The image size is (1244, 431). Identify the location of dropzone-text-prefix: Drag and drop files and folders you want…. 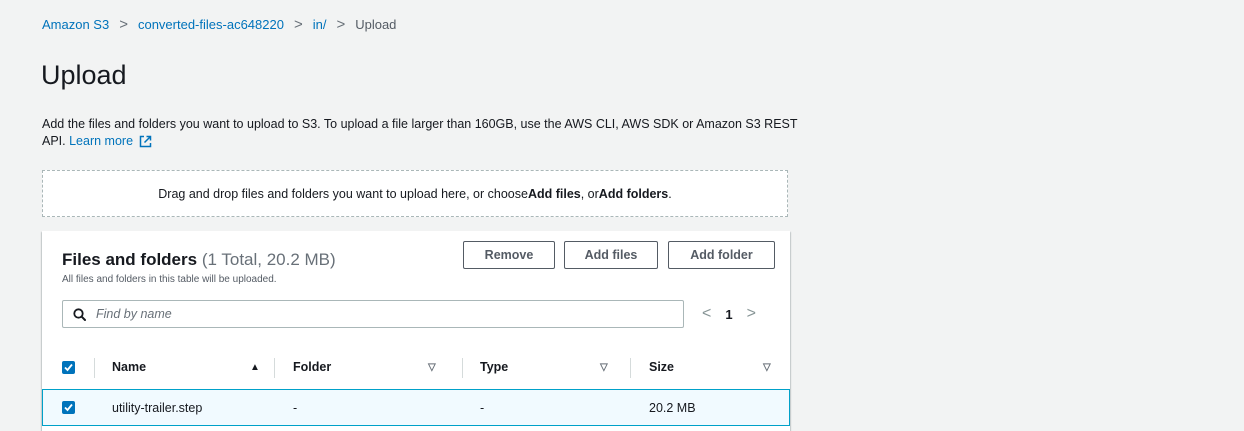
(343, 193).